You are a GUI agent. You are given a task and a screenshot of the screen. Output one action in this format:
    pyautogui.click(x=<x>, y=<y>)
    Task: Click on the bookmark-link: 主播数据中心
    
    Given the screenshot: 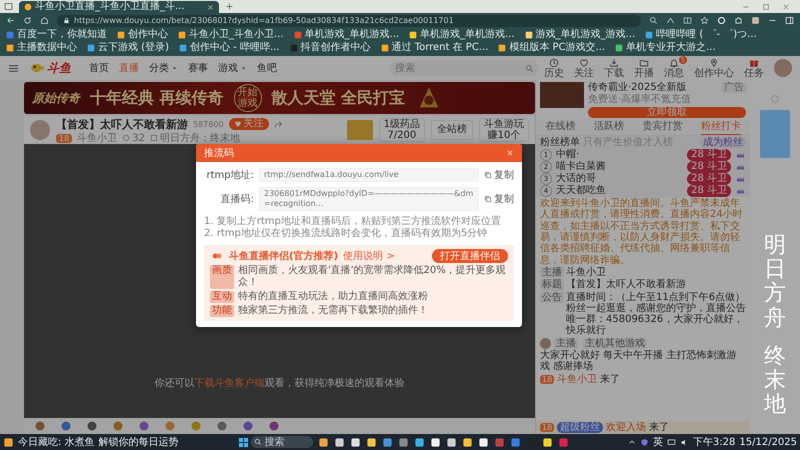 What is the action you would take?
    pyautogui.click(x=41, y=48)
    